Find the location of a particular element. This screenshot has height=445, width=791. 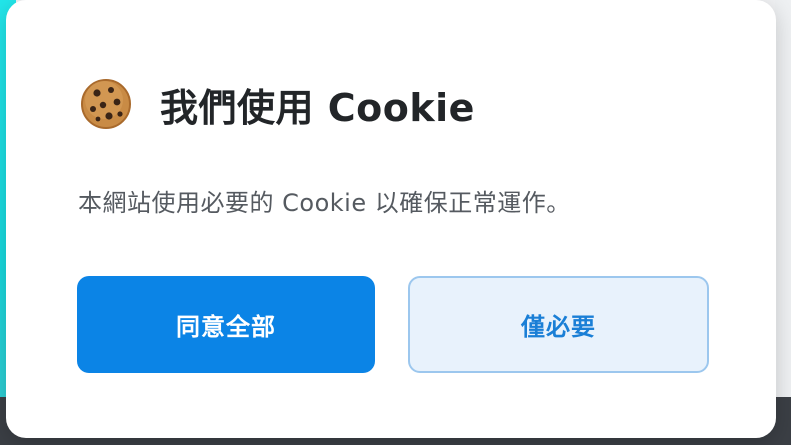

background-edge-right is located at coordinates (783, 222).